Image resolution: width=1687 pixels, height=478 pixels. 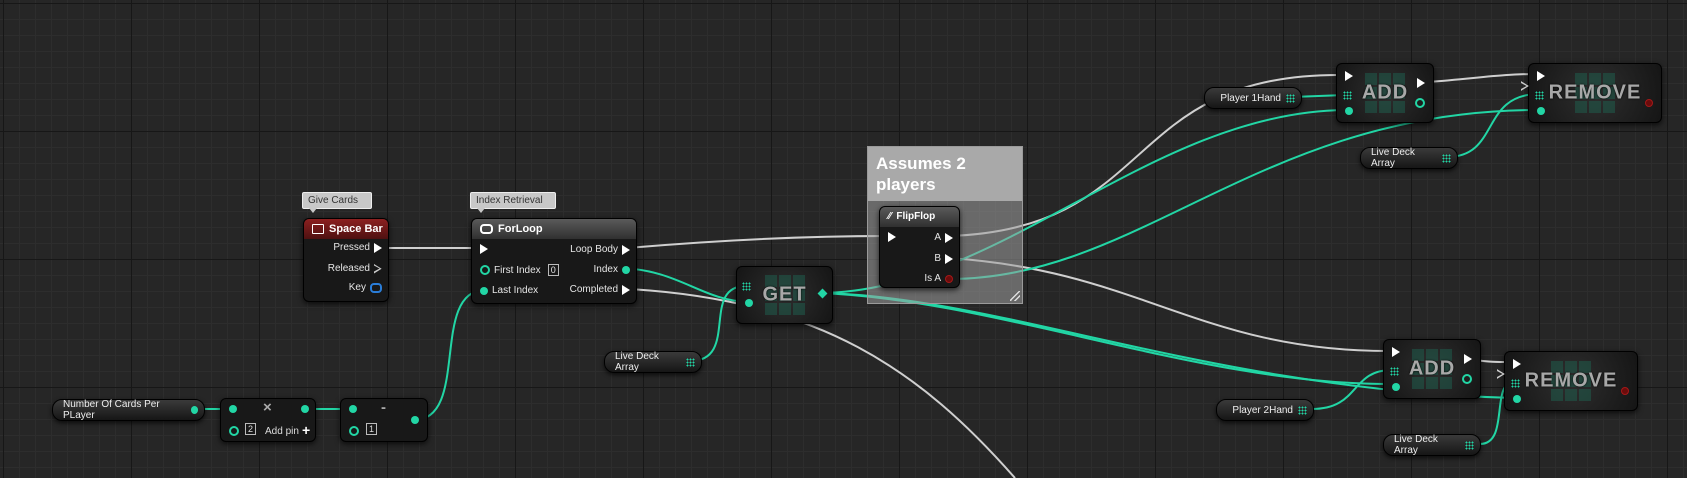 What do you see at coordinates (932, 278) in the screenshot?
I see `is-a-label: Is A` at bounding box center [932, 278].